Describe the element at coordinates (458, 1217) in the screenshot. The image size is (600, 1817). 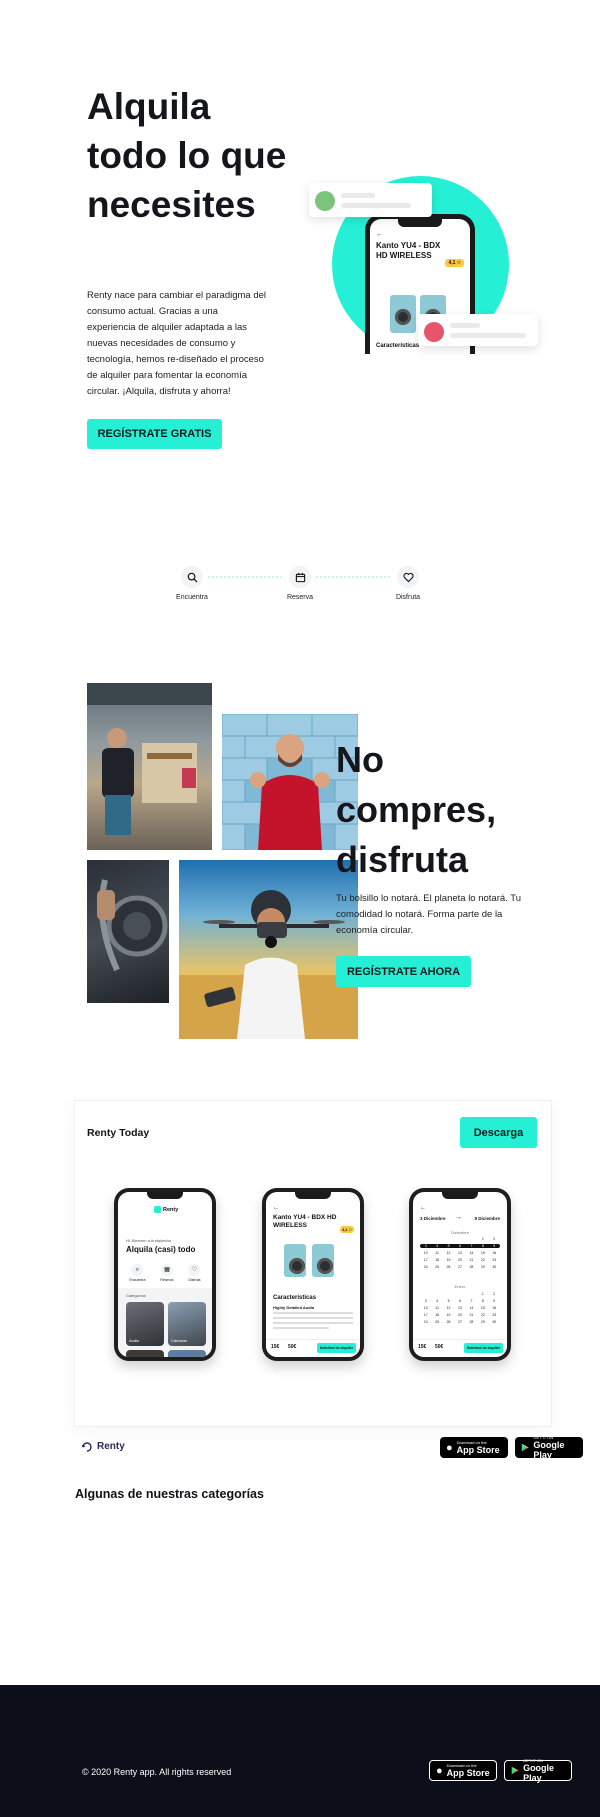
I see `arrow-right-icon: →` at that location.